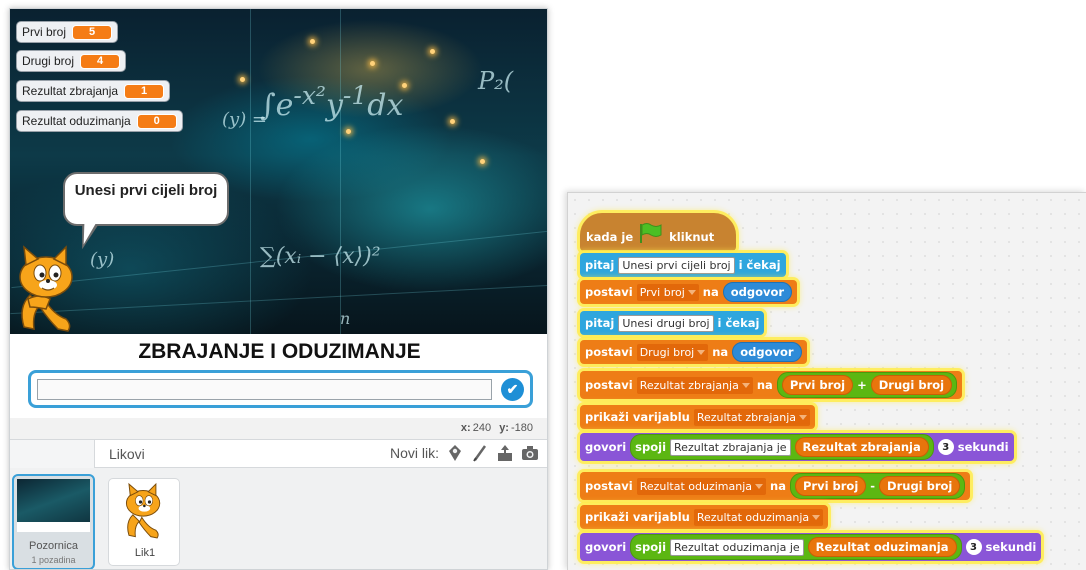  Describe the element at coordinates (692, 237) in the screenshot. I see `hat-text-post: kliknut` at that location.